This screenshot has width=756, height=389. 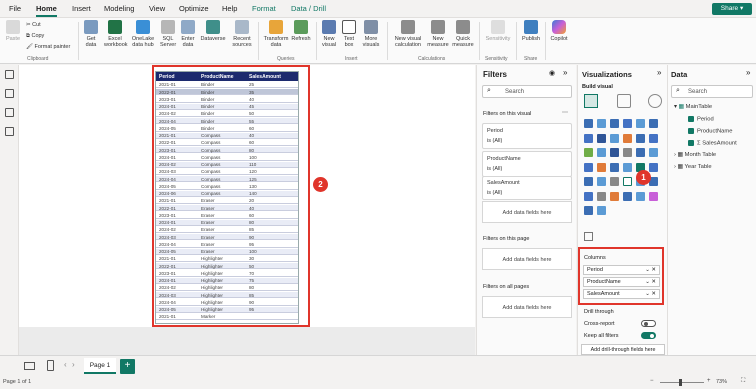 I want to click on menu-insert: Insert, so click(x=81, y=8).